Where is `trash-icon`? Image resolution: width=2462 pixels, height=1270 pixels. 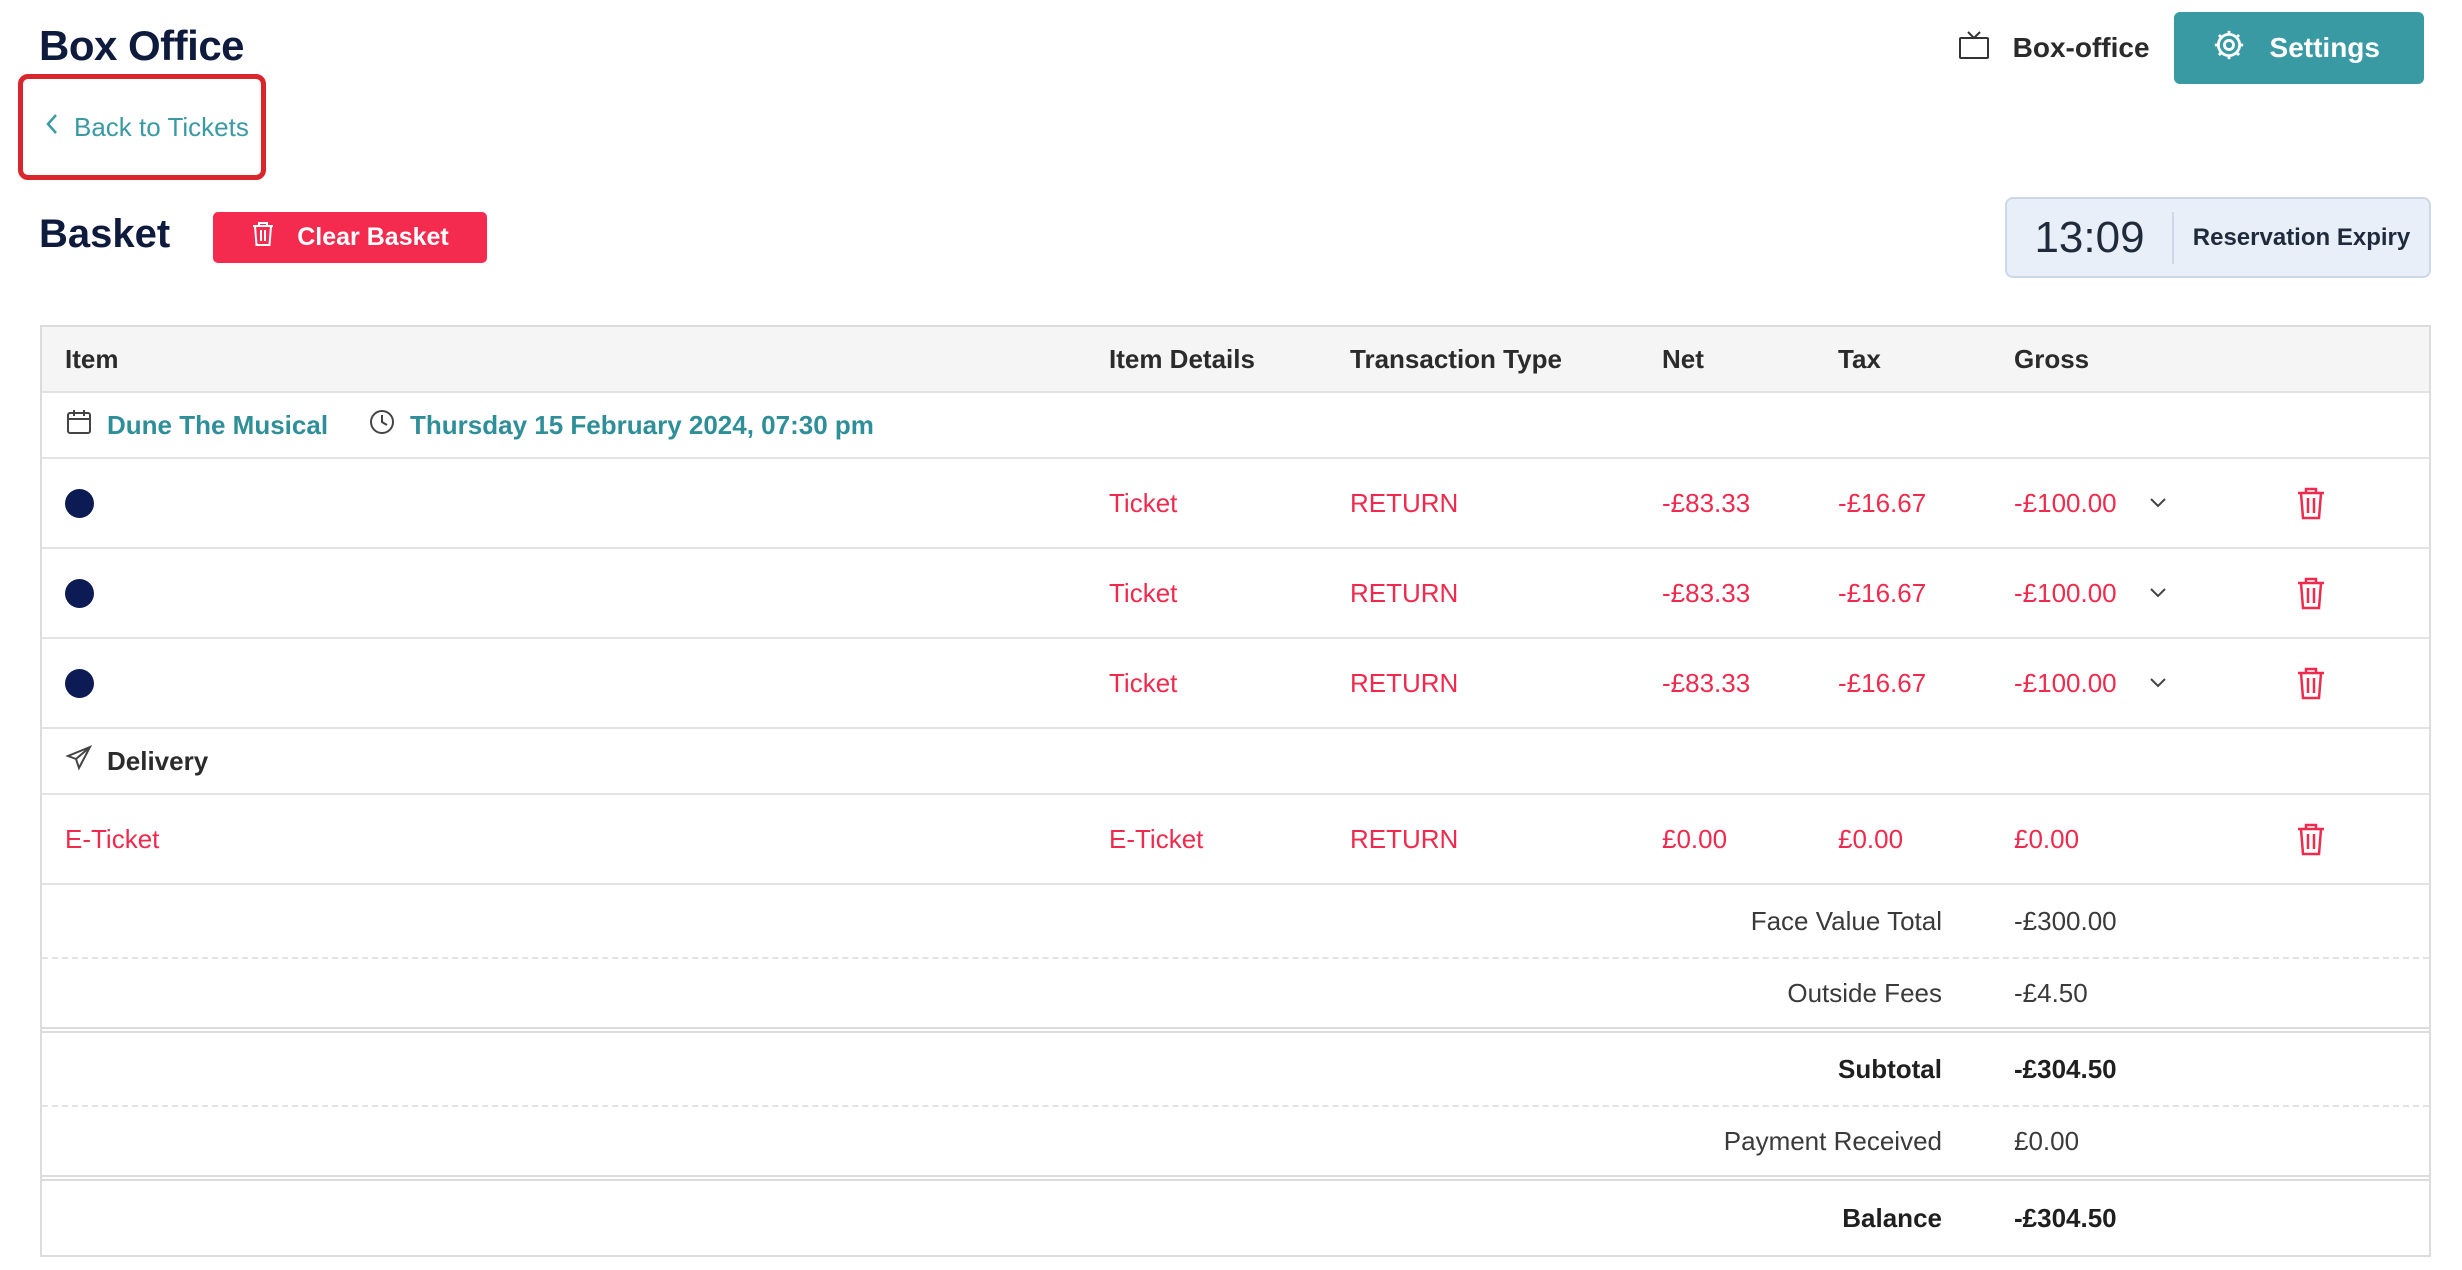
trash-icon is located at coordinates (263, 237).